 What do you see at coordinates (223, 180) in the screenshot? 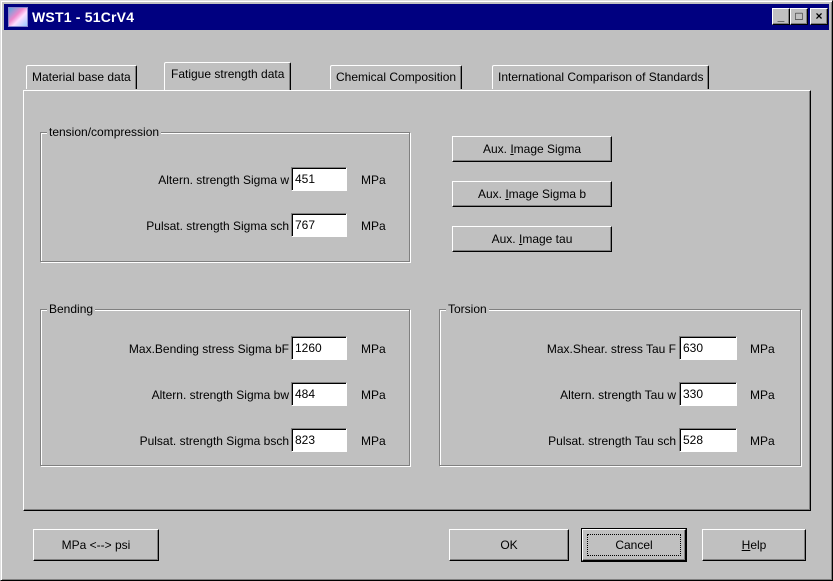
I see `label-altern-strength-sigma-w: Altern. strength Sigma w` at bounding box center [223, 180].